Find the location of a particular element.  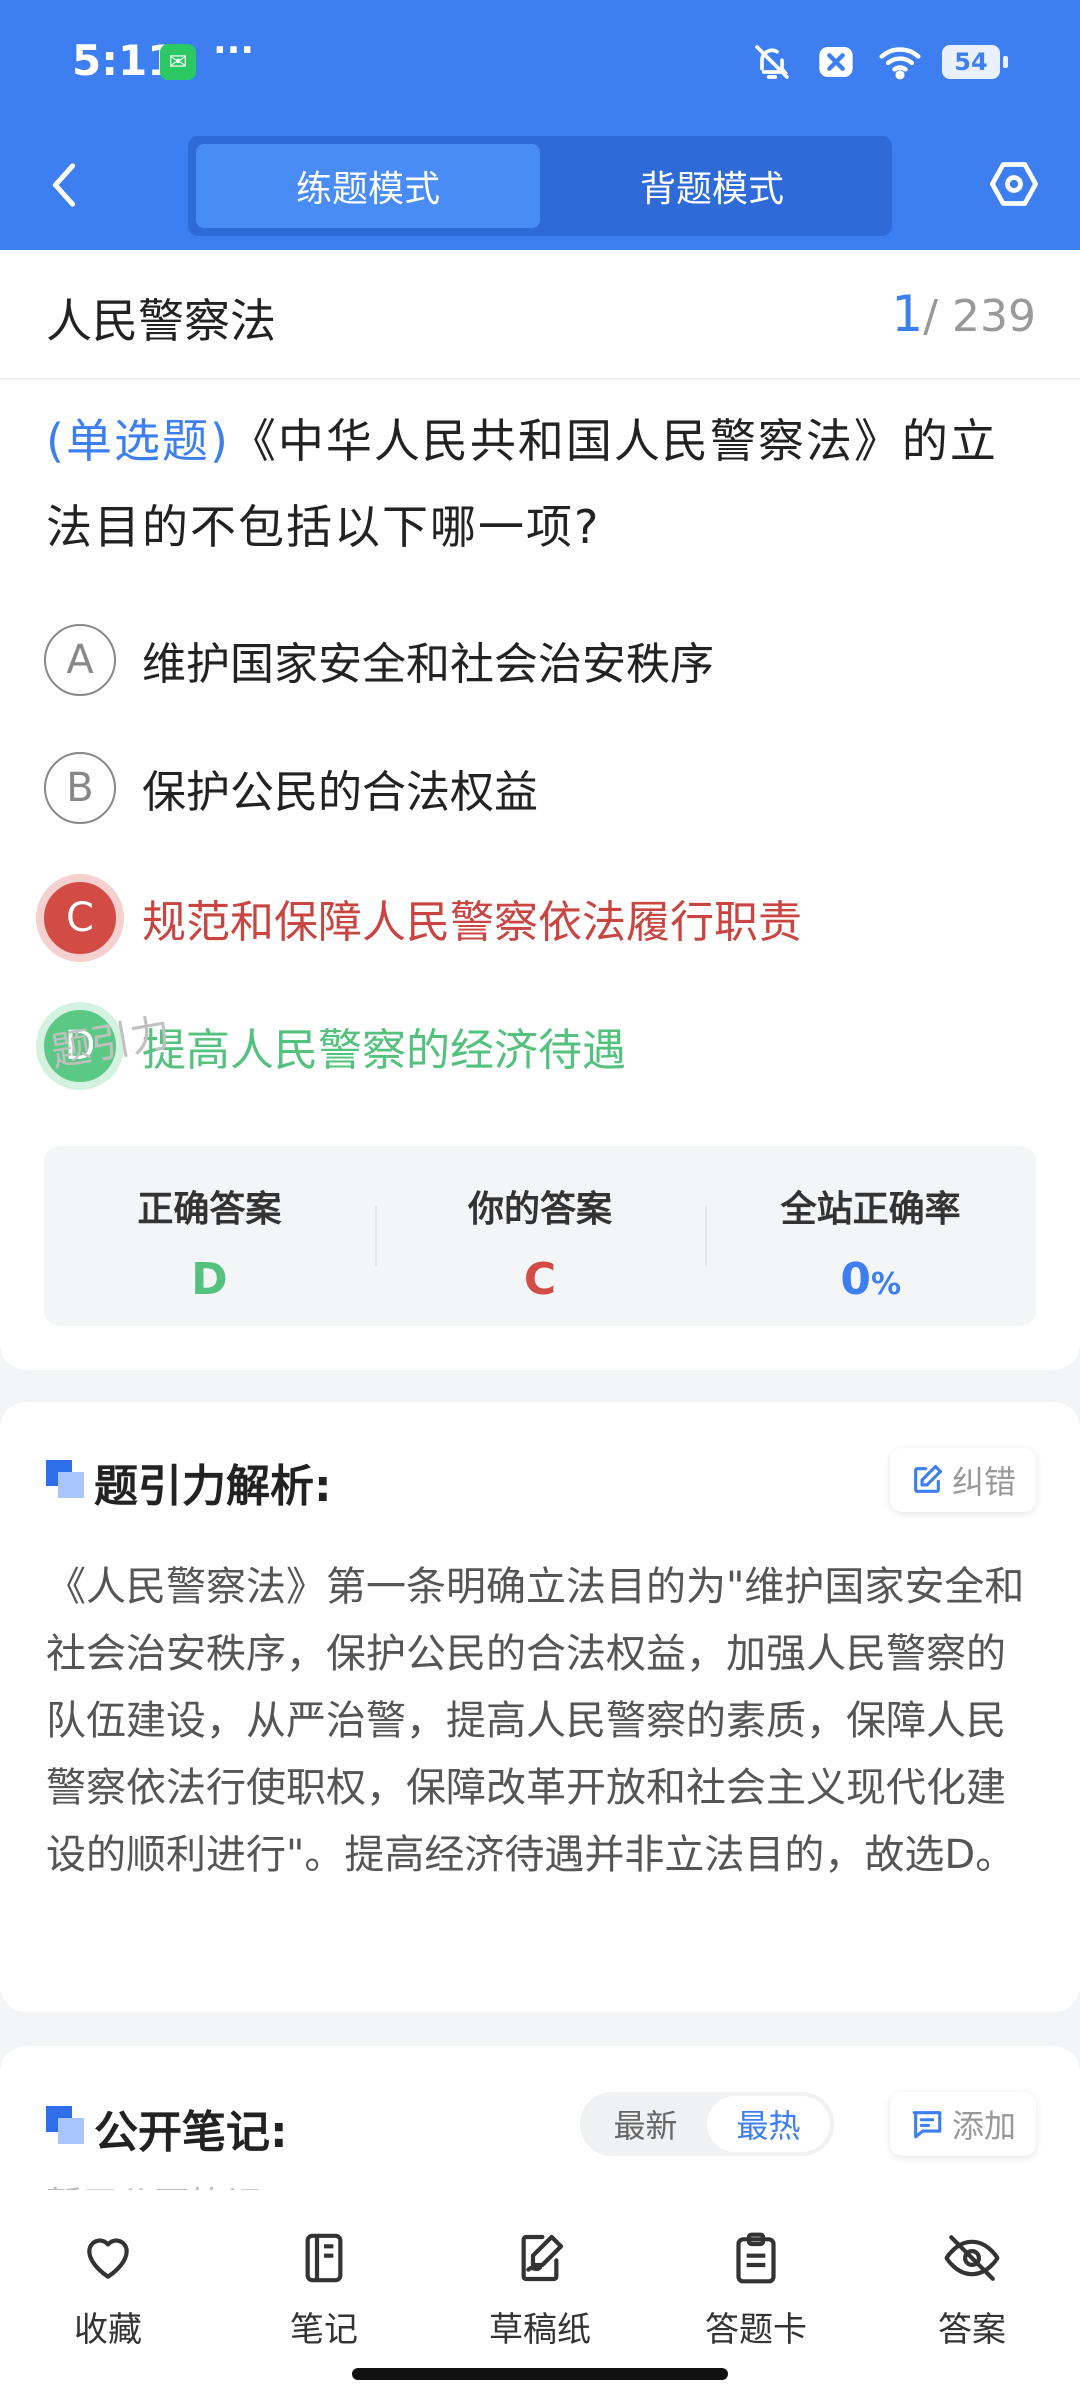

answer-summary: 正确答案 D 你的答案 C 全站正确率 0% is located at coordinates (540, 1236).